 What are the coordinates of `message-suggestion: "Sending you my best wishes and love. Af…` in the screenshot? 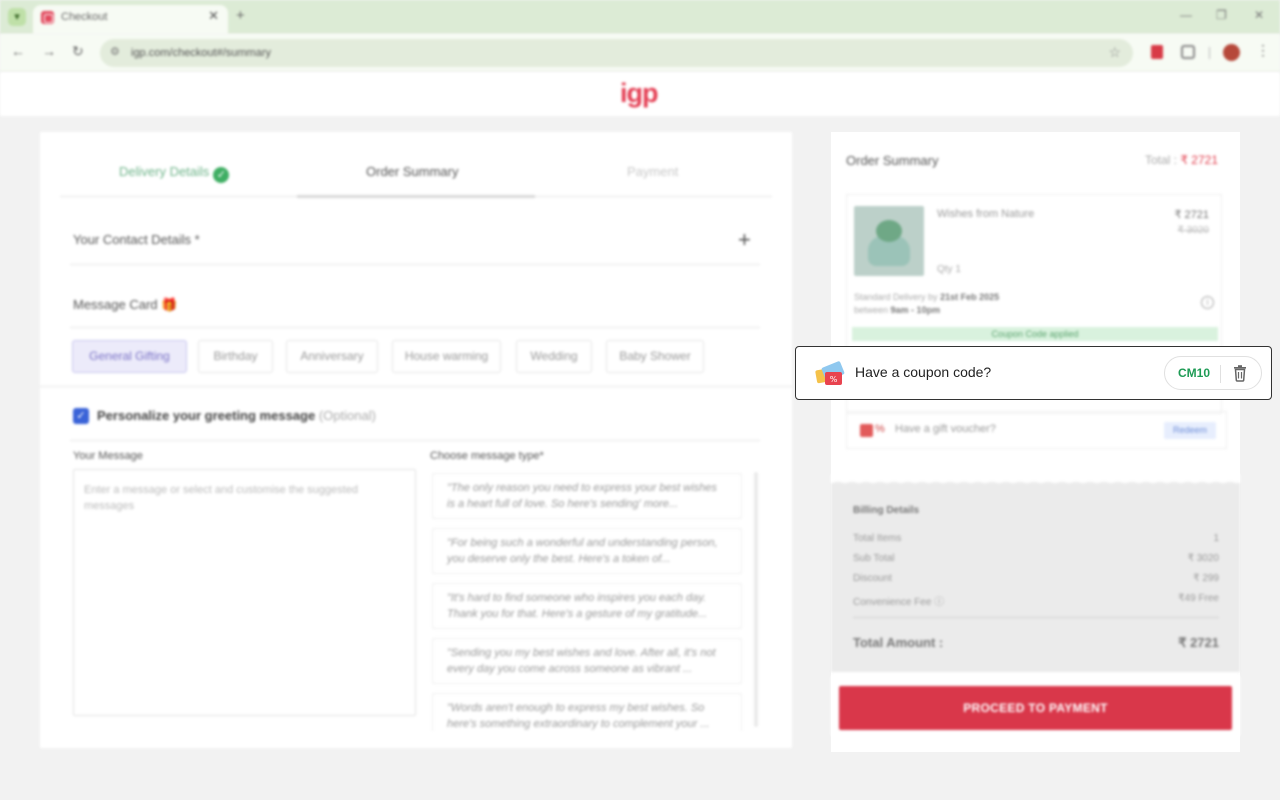 It's located at (587, 661).